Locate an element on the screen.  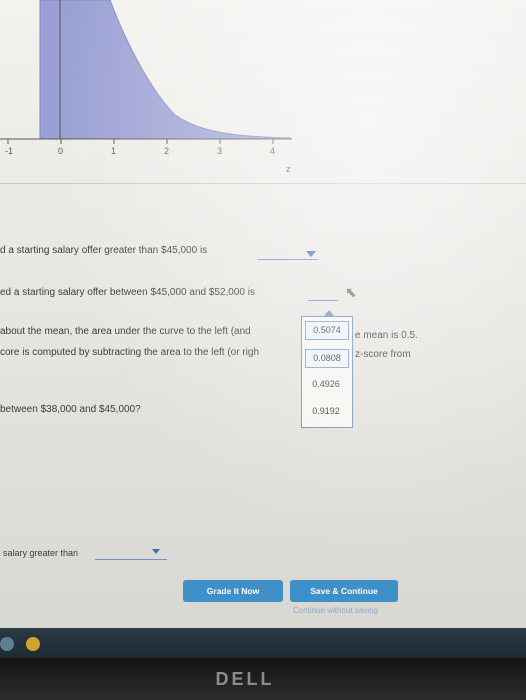
dropdown-option: 0.4926 is located at coordinates (326, 384).